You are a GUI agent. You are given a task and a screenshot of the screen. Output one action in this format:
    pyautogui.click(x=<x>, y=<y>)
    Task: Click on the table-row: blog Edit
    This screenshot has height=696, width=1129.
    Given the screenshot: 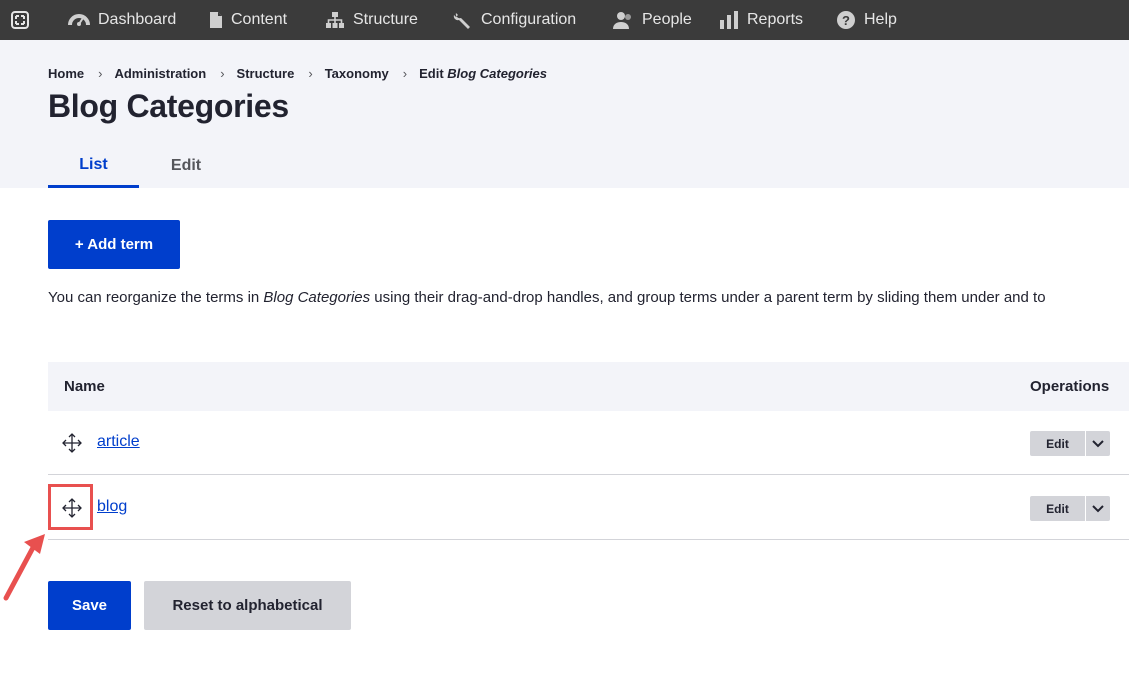 What is the action you would take?
    pyautogui.click(x=588, y=508)
    